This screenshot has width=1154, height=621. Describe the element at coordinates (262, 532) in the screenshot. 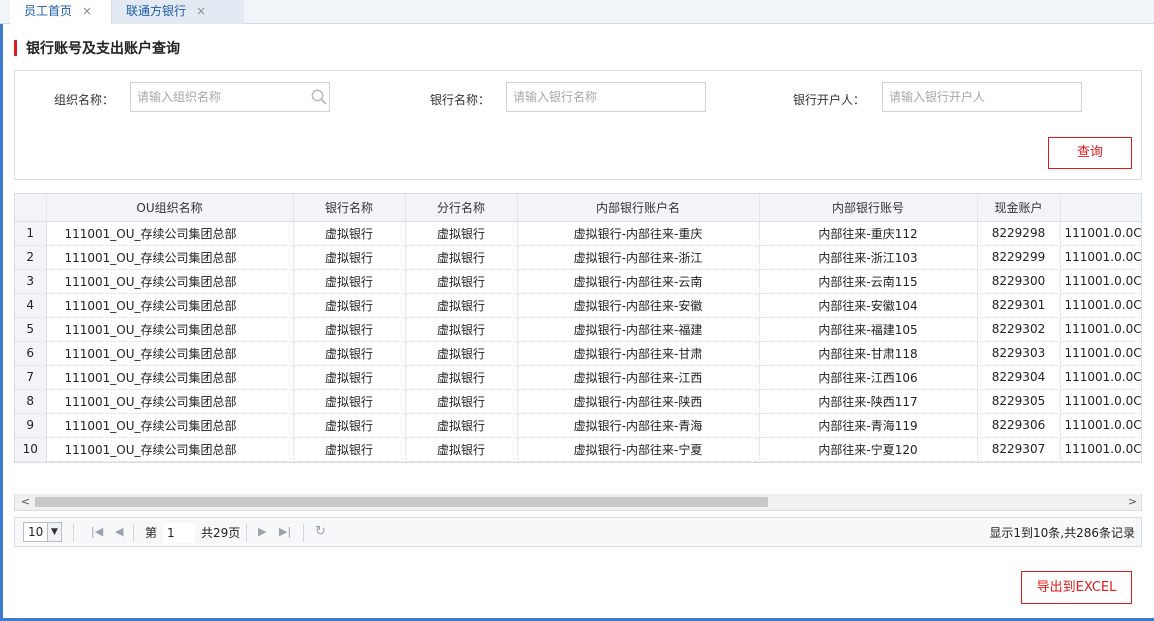

I see `next-page-icon: ▶` at that location.